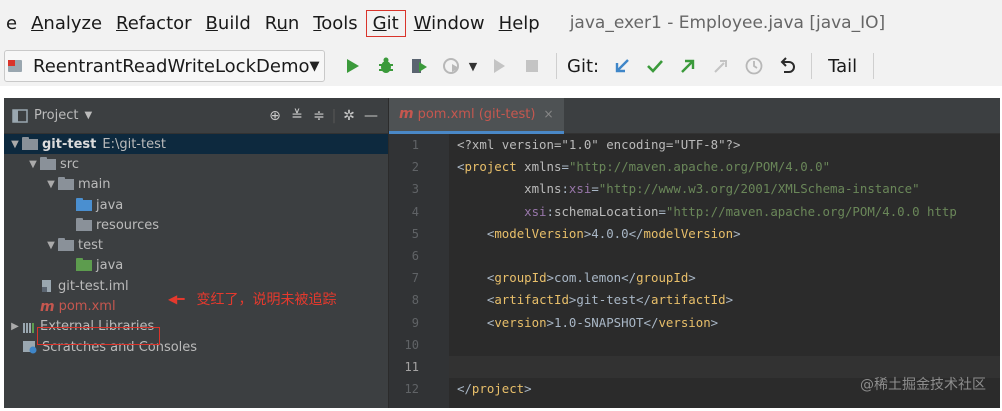 The height and width of the screenshot is (411, 1002). What do you see at coordinates (371, 116) in the screenshot?
I see `hide-icon: —` at bounding box center [371, 116].